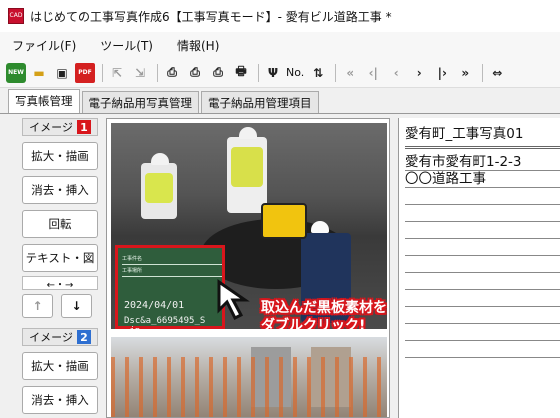 The image size is (560, 418). I want to click on export-icon: ⇱, so click(117, 73).